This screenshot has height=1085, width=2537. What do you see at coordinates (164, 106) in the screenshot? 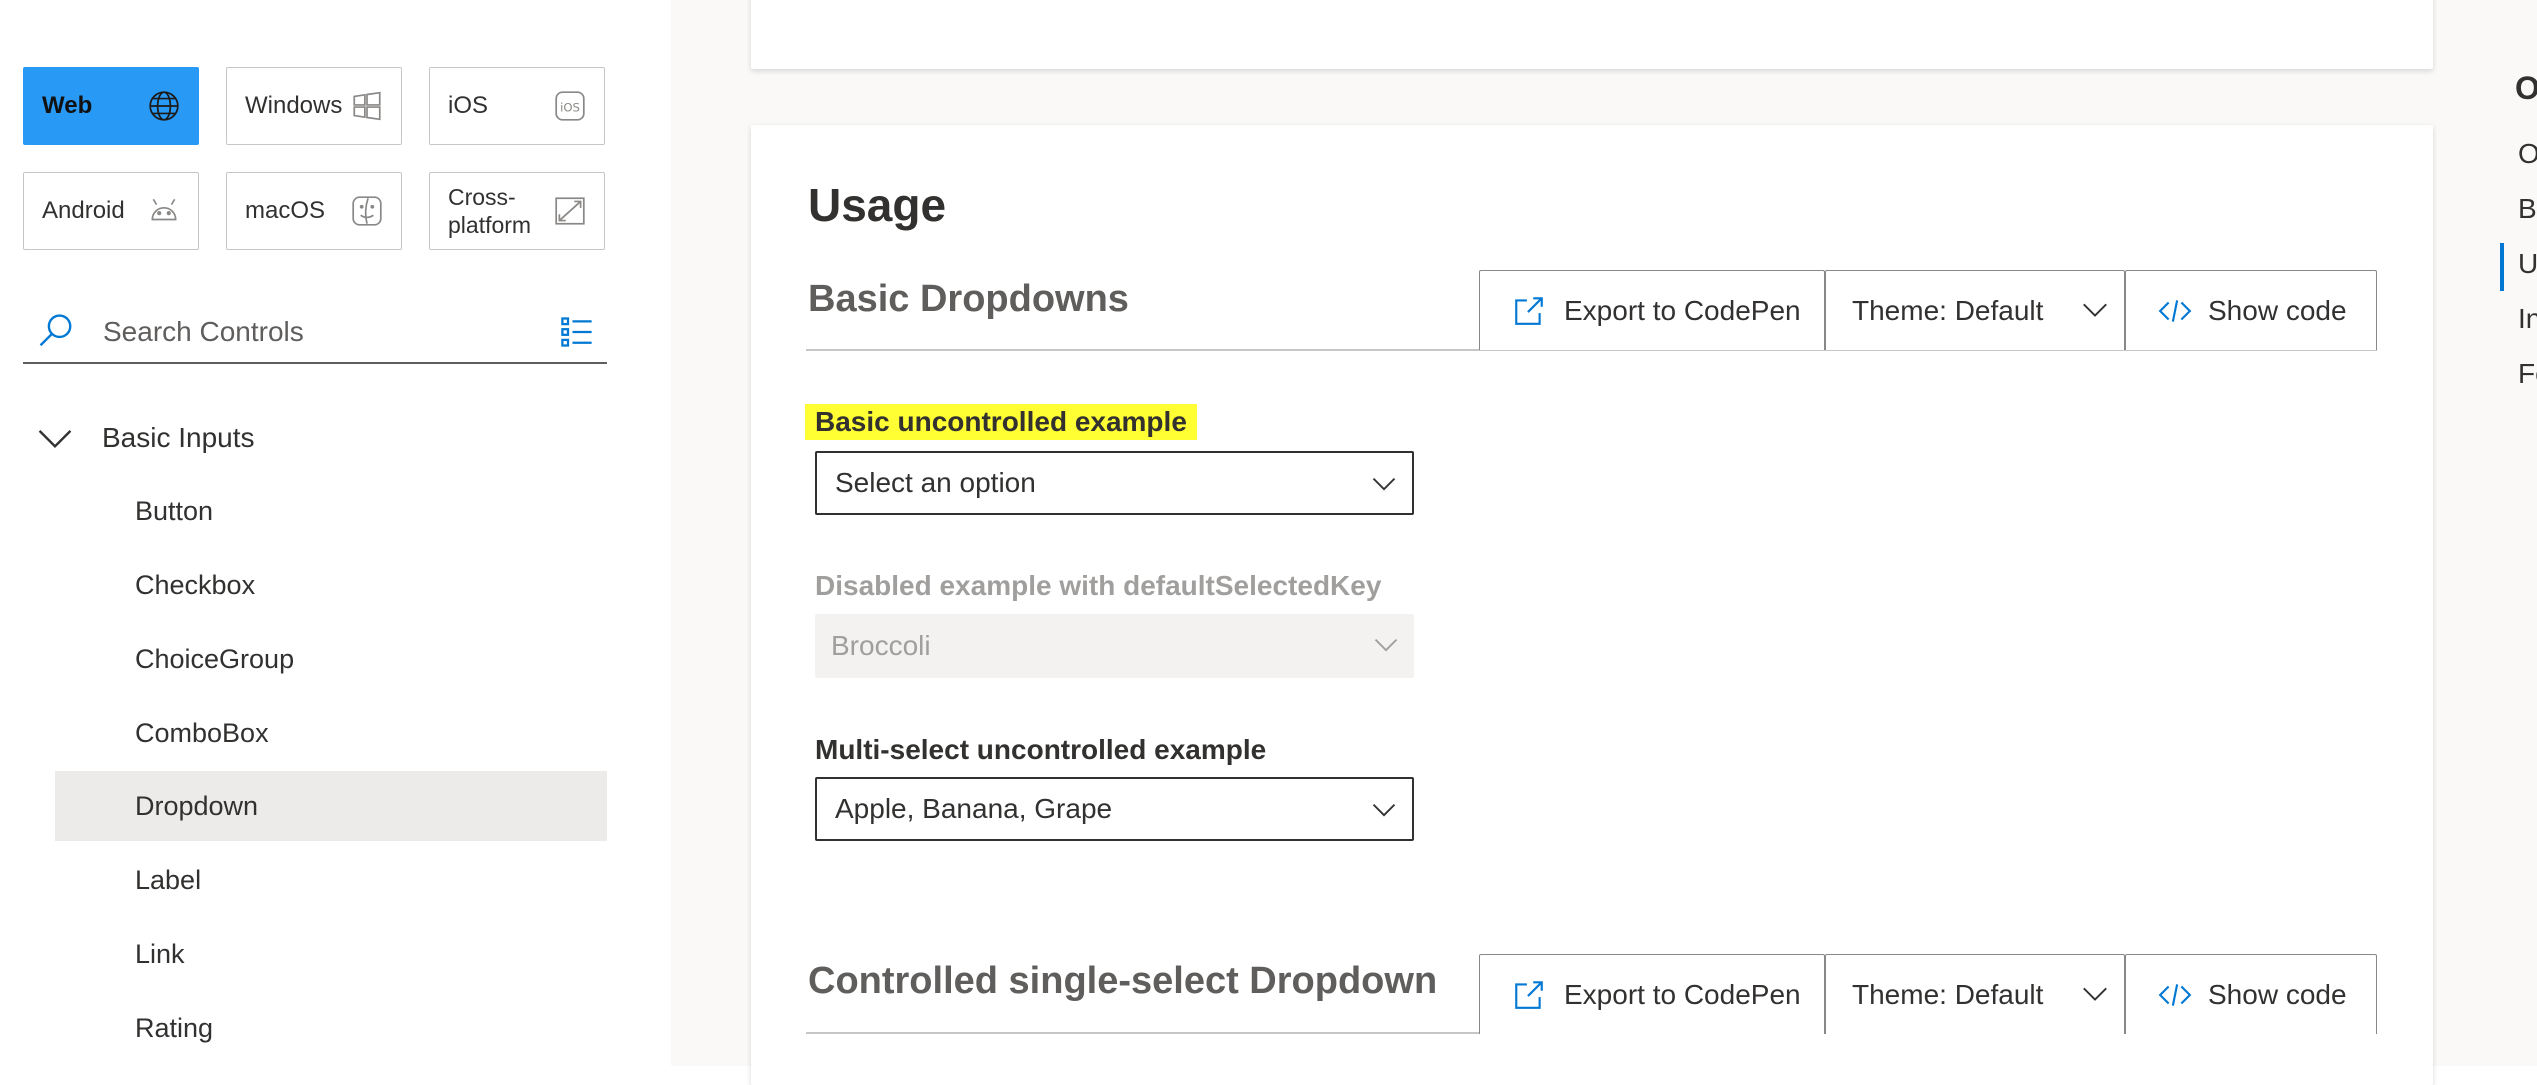
I see `globe-icon` at bounding box center [164, 106].